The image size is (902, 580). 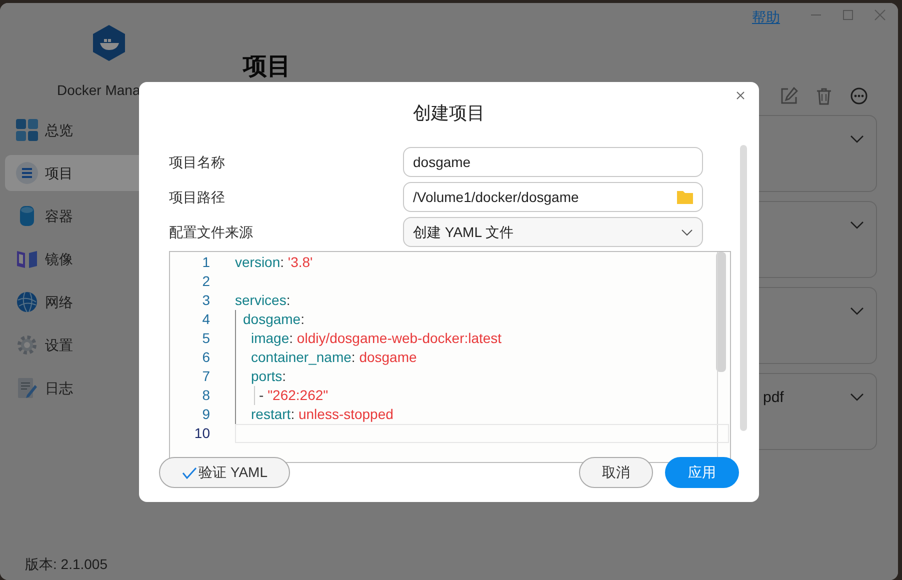 I want to click on code-line: container_name: dosgame, so click(x=334, y=357).